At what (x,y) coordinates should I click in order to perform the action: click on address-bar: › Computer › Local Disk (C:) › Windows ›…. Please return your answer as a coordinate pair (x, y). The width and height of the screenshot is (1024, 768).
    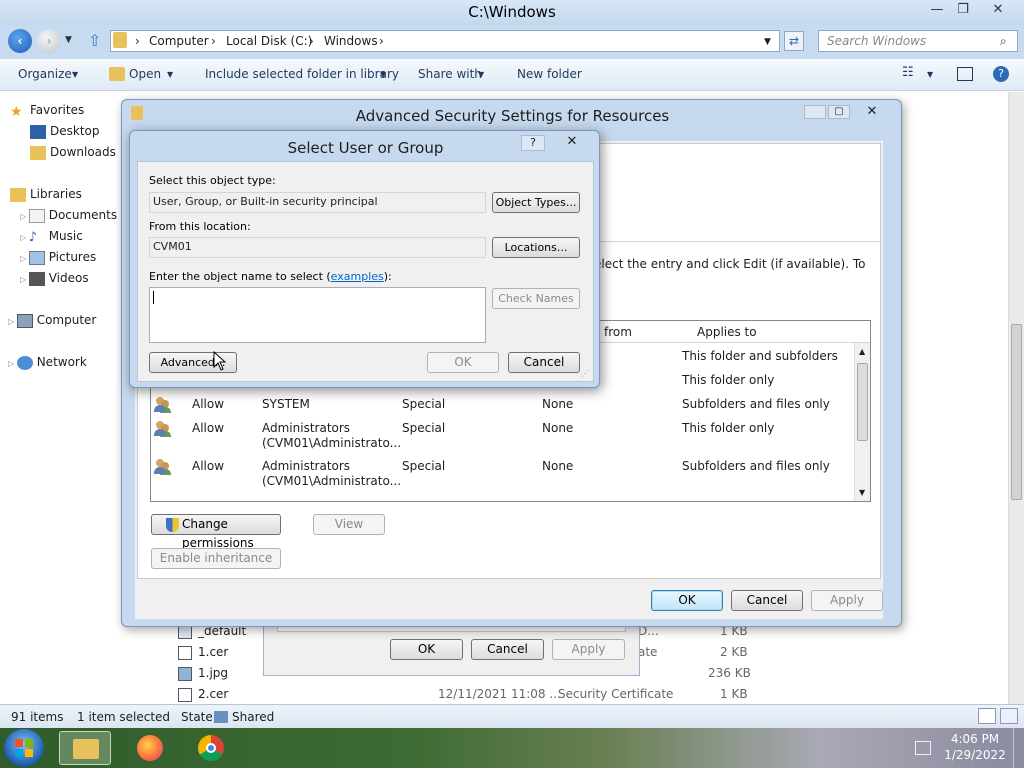
    Looking at the image, I should click on (445, 41).